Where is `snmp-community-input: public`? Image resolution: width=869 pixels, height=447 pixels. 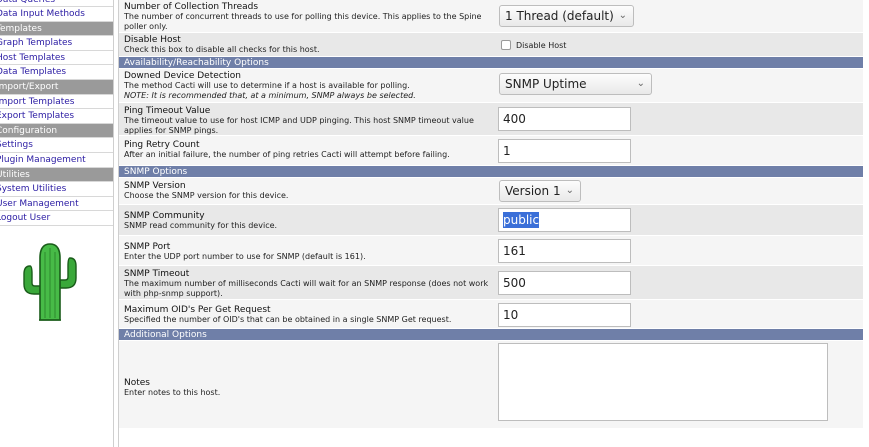
snmp-community-input: public is located at coordinates (564, 220).